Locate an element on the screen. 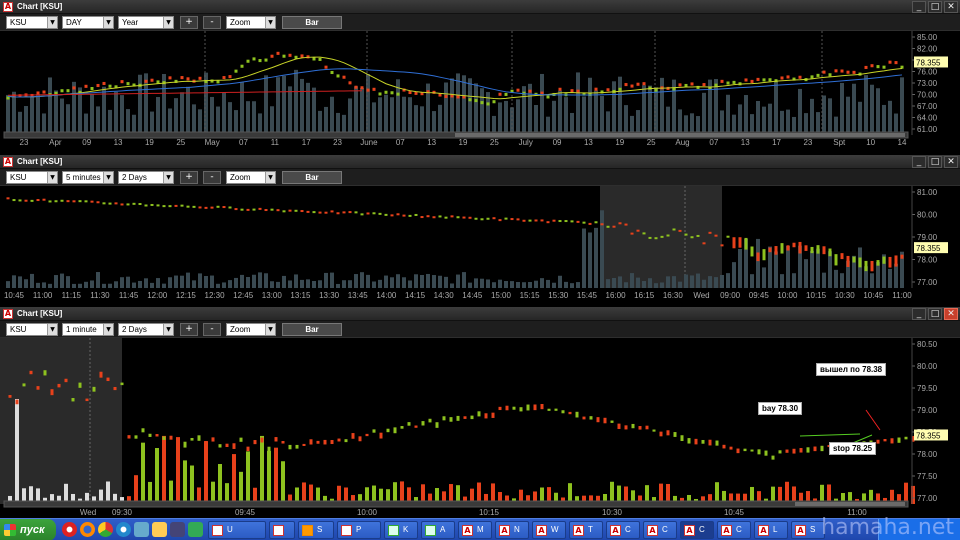 The height and width of the screenshot is (540, 960). interval-select: 1 minute ▼ is located at coordinates (88, 329).